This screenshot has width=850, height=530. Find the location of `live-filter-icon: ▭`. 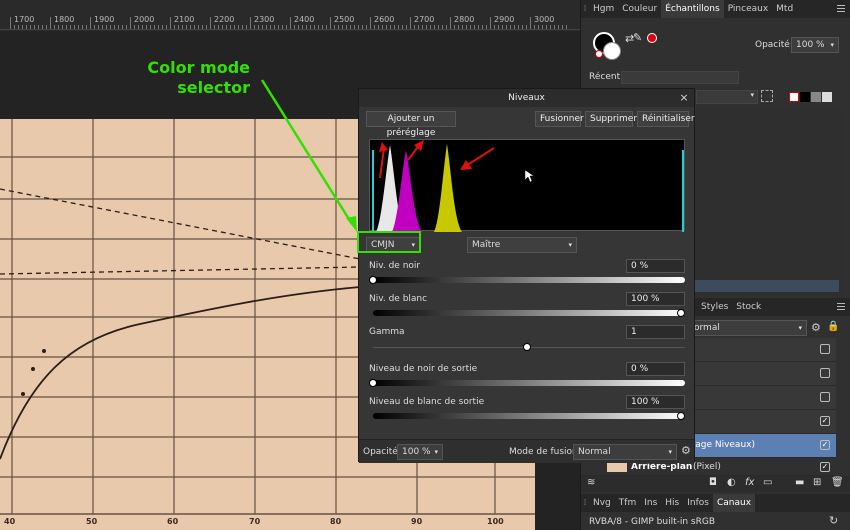

live-filter-icon: ▭ is located at coordinates (767, 482).